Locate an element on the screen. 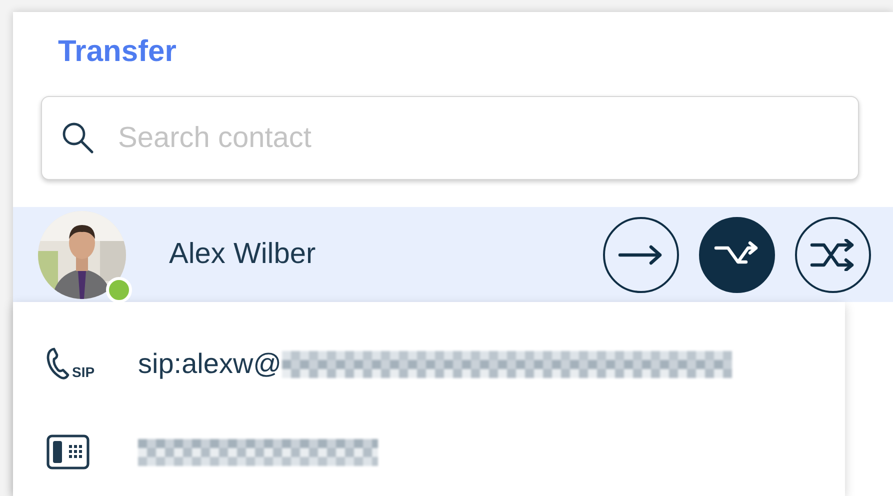  shuffle-icon is located at coordinates (833, 254).